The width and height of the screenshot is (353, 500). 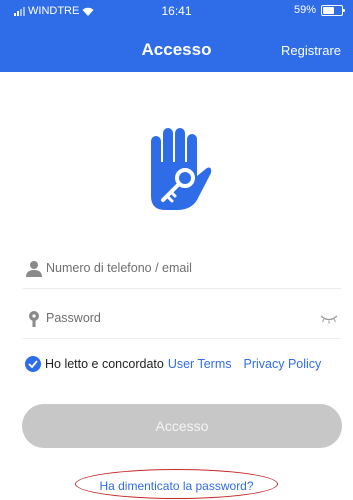 What do you see at coordinates (176, 486) in the screenshot?
I see `forgot-password-link: Ha dimenticato la password?` at bounding box center [176, 486].